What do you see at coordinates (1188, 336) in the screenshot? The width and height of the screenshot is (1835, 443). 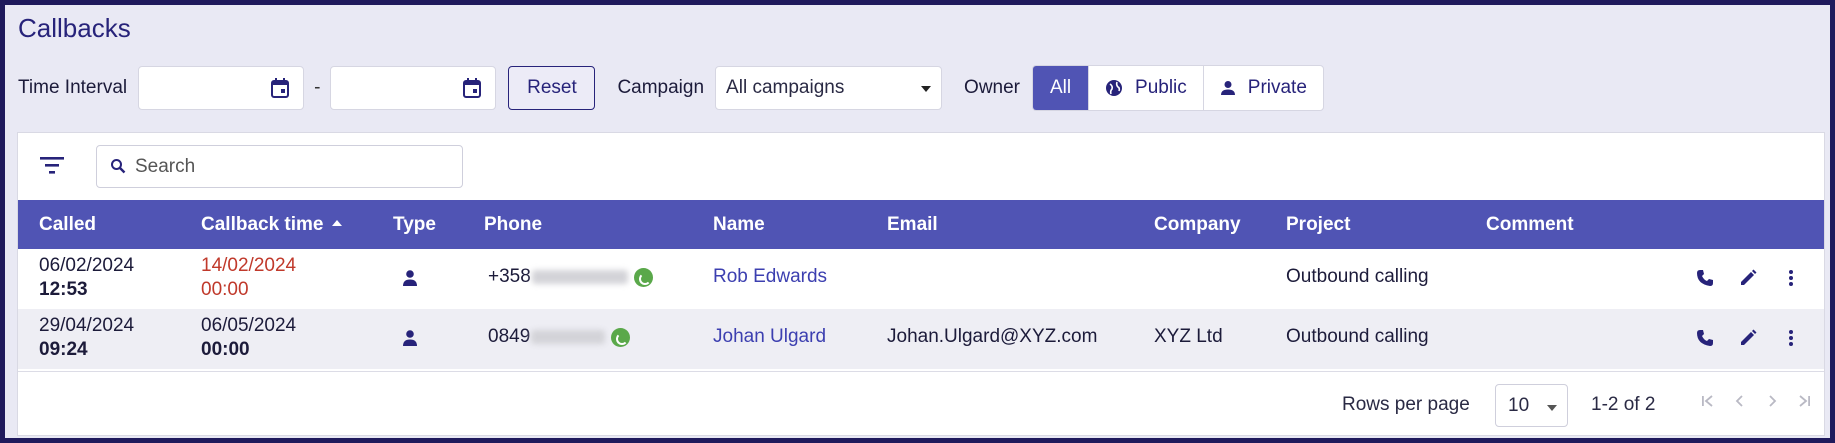 I see `company-cell: XYZ Ltd` at bounding box center [1188, 336].